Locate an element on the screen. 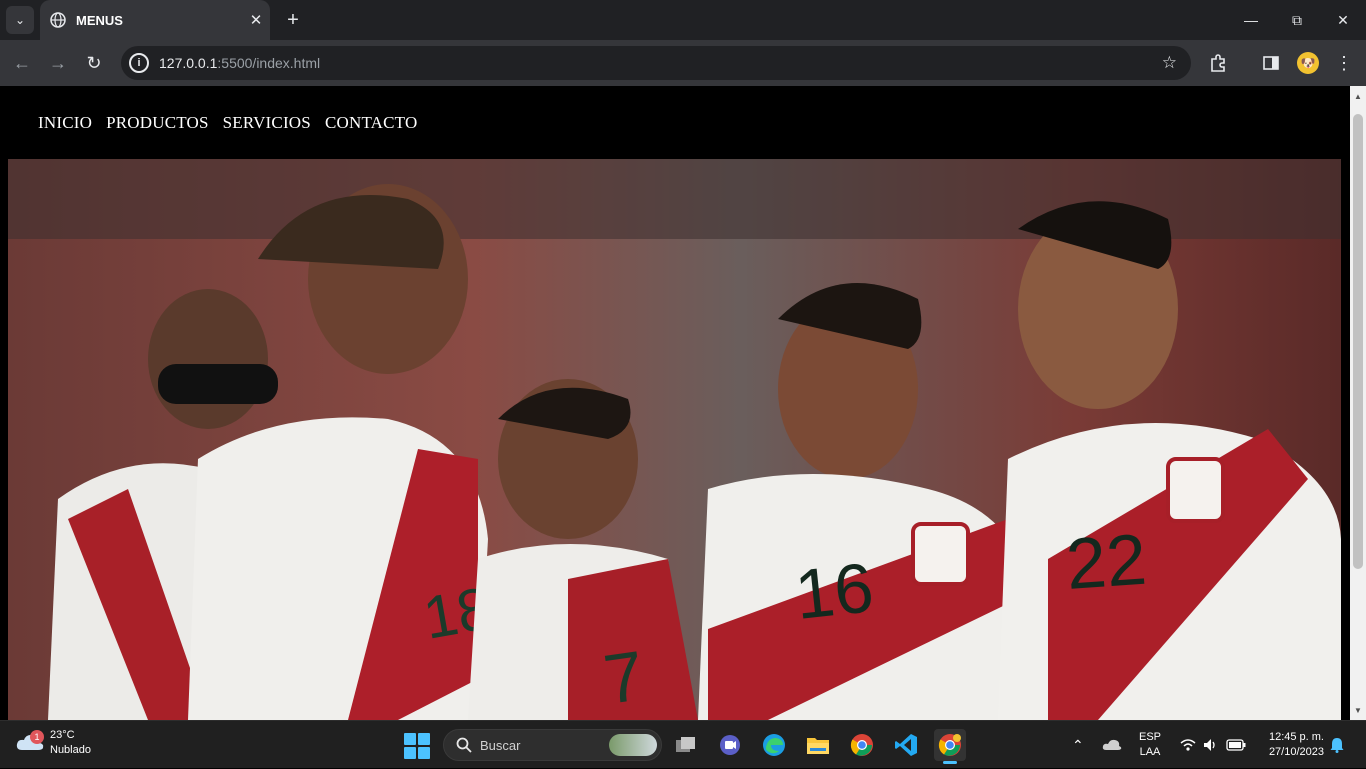 This screenshot has width=1366, height=769. svg-text: 16 is located at coordinates (834, 591).